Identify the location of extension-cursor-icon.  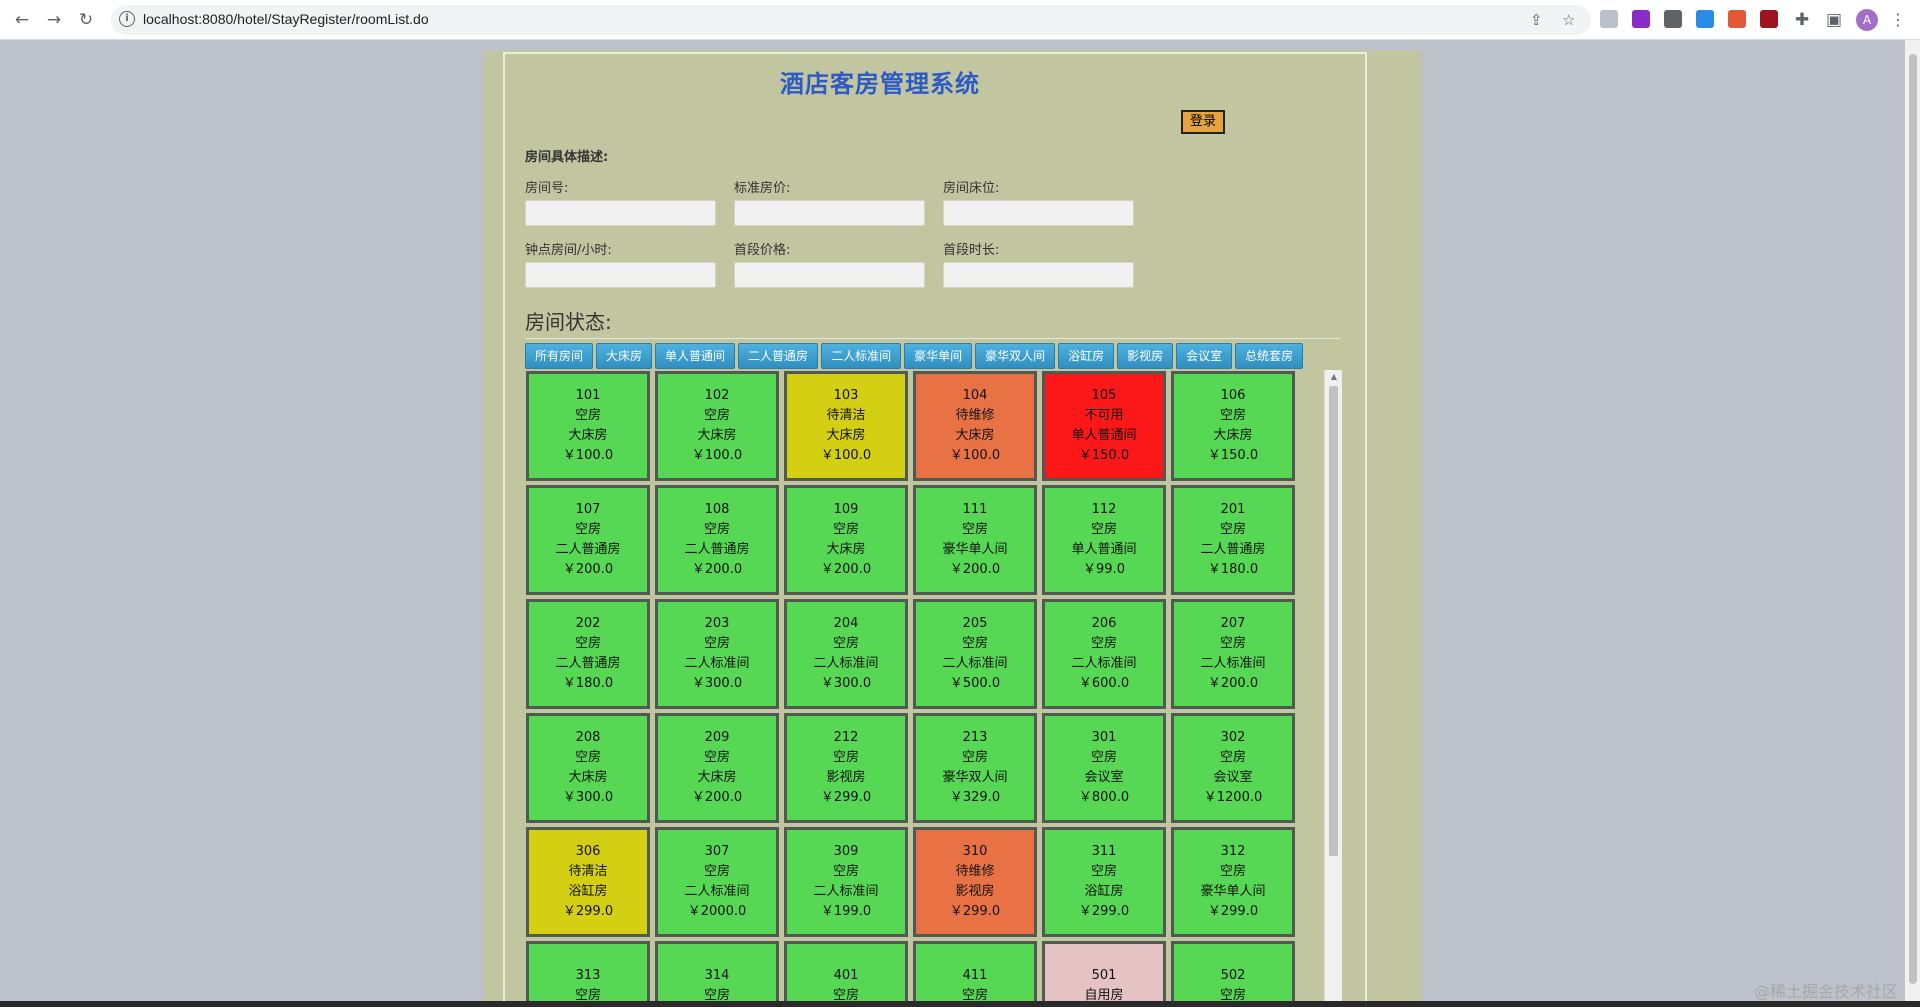
(1609, 19).